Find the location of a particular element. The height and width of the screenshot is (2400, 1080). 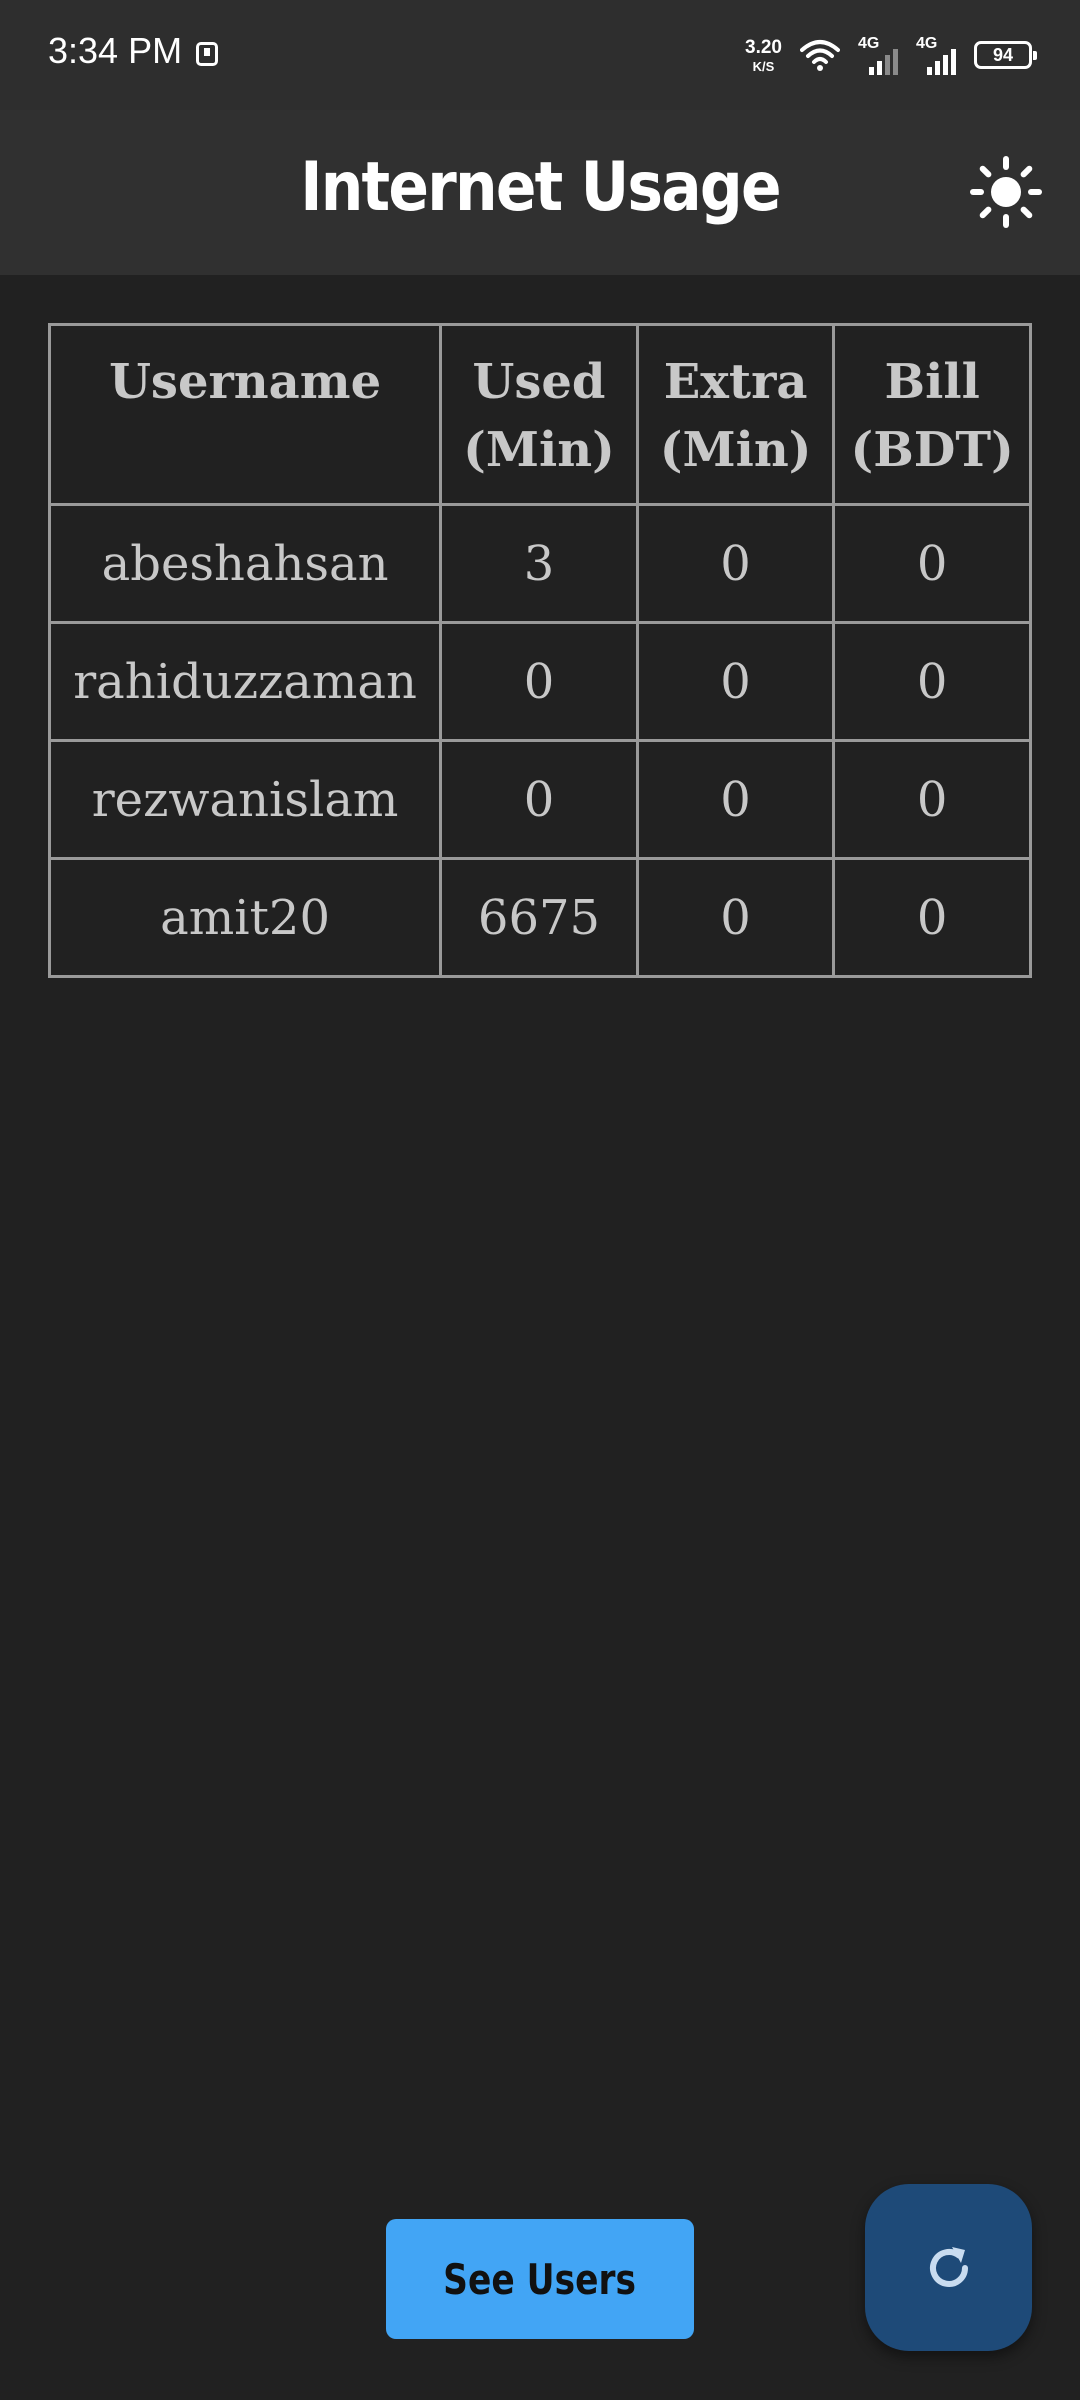

header-username: Username is located at coordinates (245, 414).